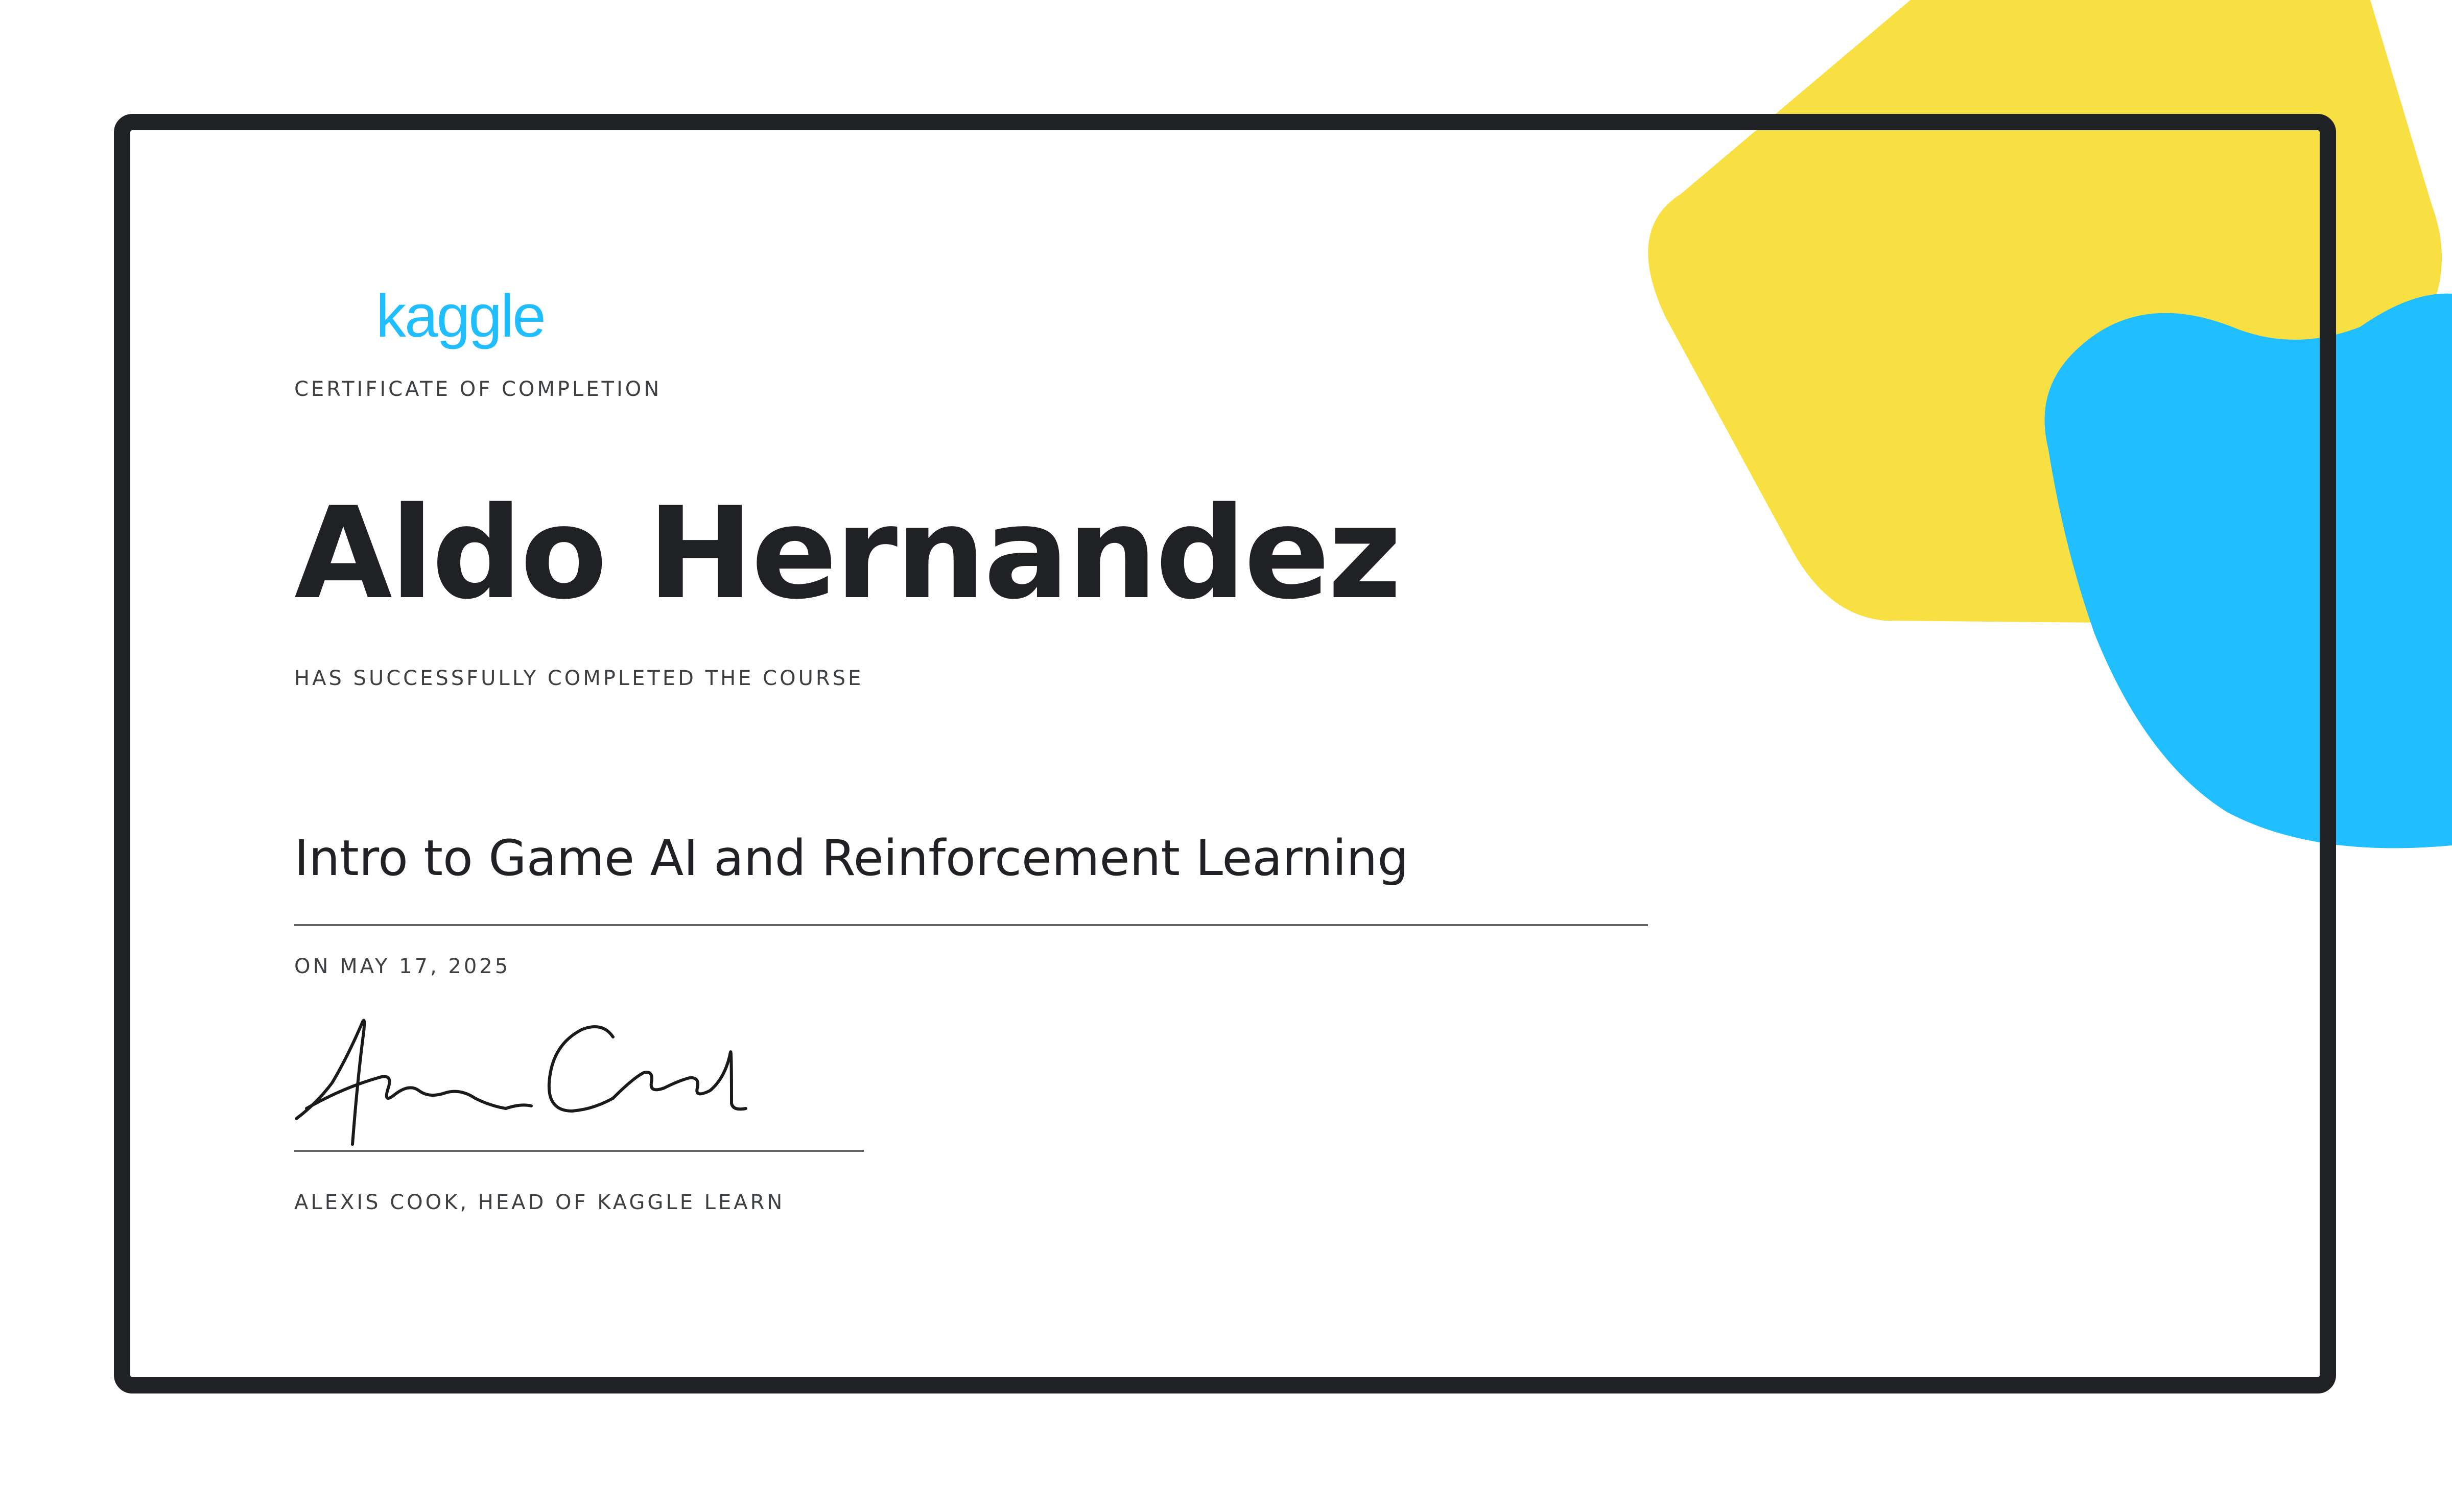 Image resolution: width=2452 pixels, height=1512 pixels. Describe the element at coordinates (478, 389) in the screenshot. I see `certificate-label: CERTIFICATE OF COMPLETION` at that location.